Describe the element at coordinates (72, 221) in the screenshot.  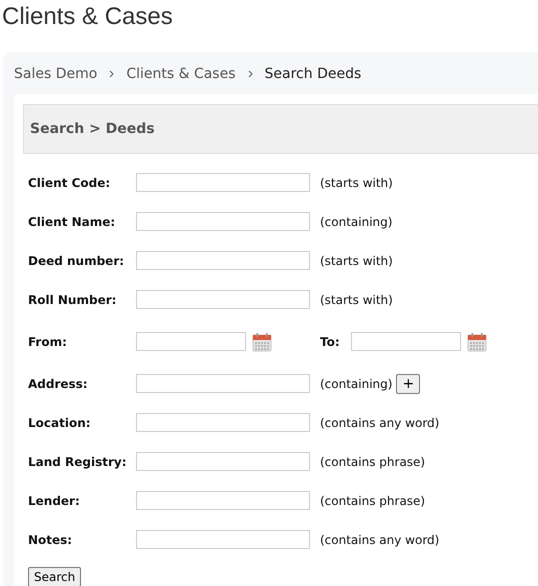
I see `field-label: Client Name:` at that location.